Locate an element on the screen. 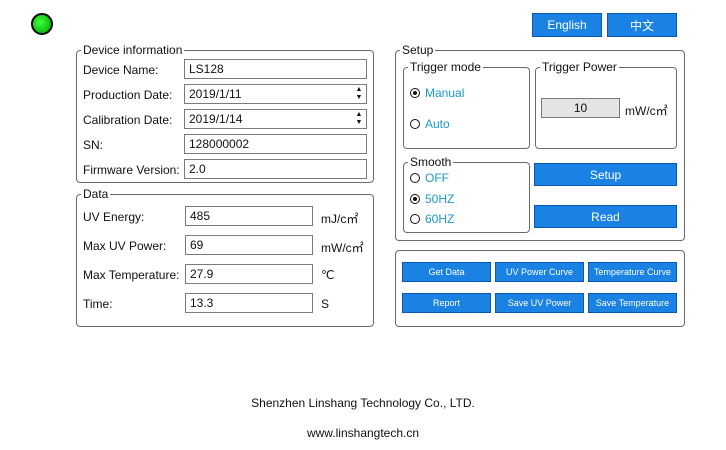 This screenshot has height=450, width=726. setup-button: Setup is located at coordinates (605, 174).